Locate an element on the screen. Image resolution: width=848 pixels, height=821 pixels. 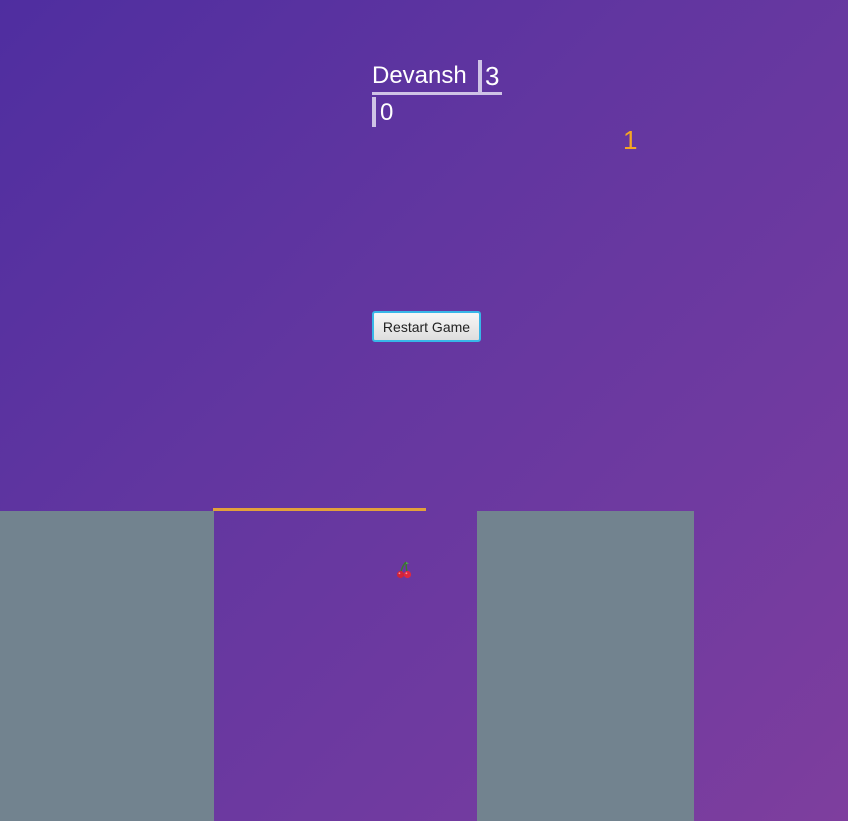
pillar-left is located at coordinates (107, 666).